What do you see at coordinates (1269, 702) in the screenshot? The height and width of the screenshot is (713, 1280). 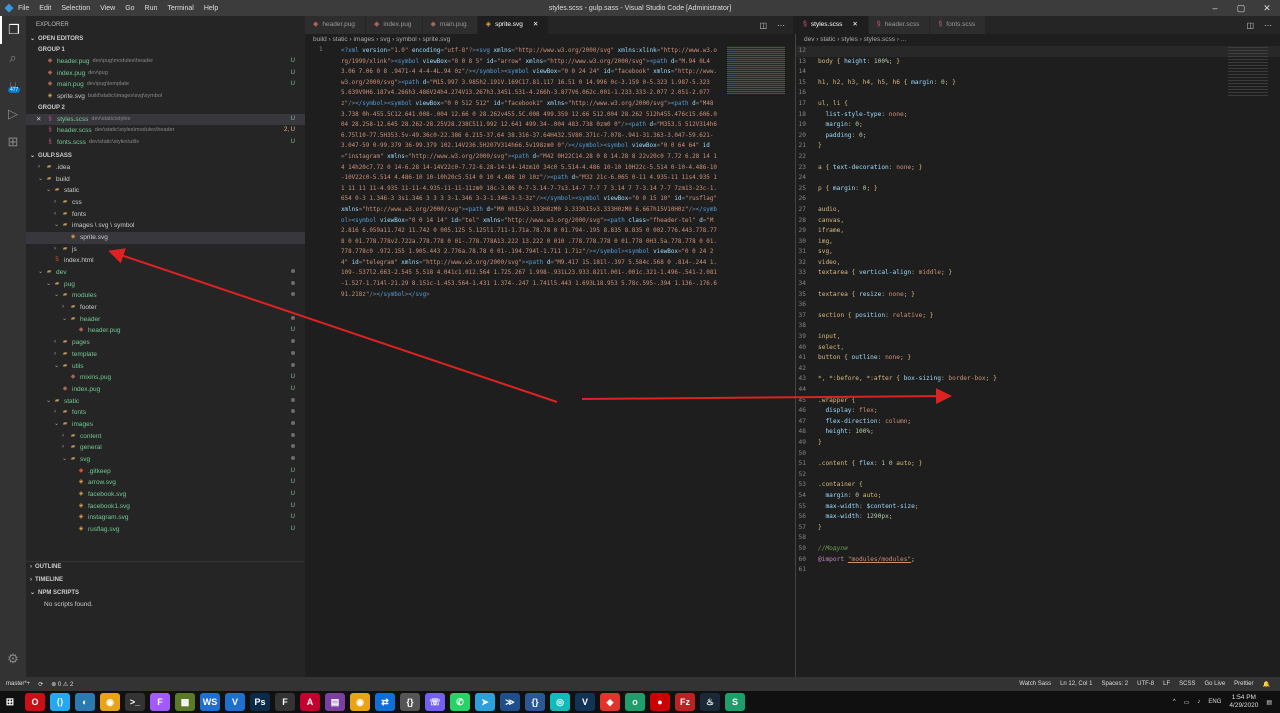 I see `notification-center-icon: ▤` at bounding box center [1269, 702].